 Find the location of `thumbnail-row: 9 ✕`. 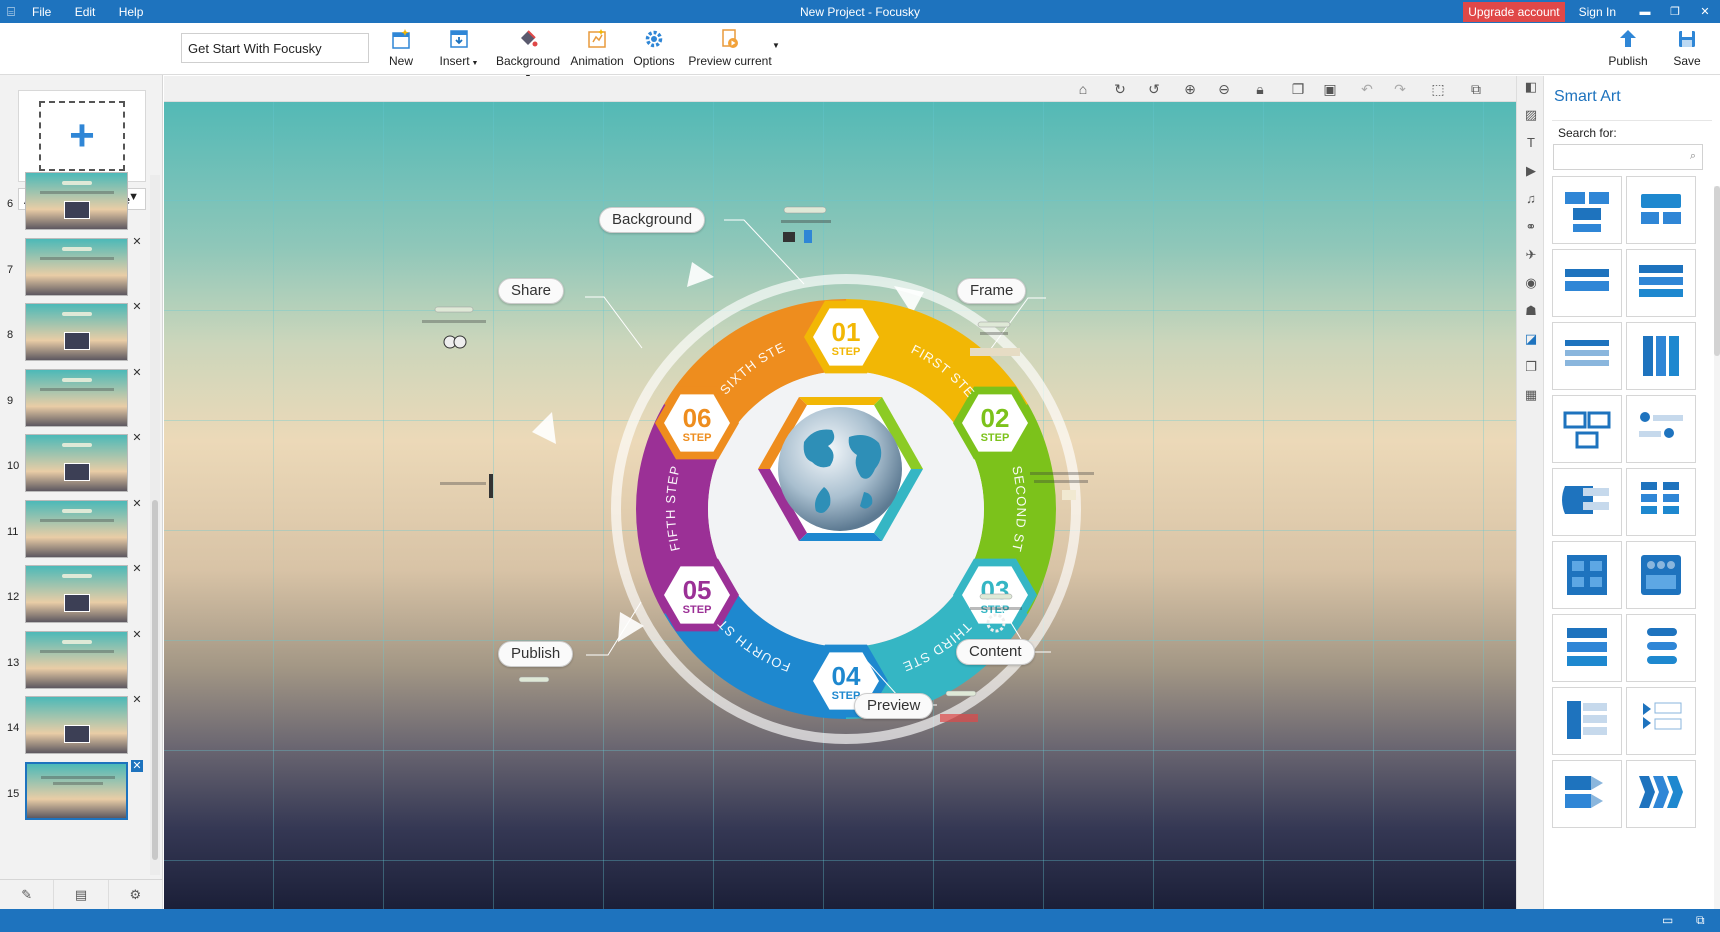

thumbnail-row: 9 ✕ is located at coordinates (75, 399).